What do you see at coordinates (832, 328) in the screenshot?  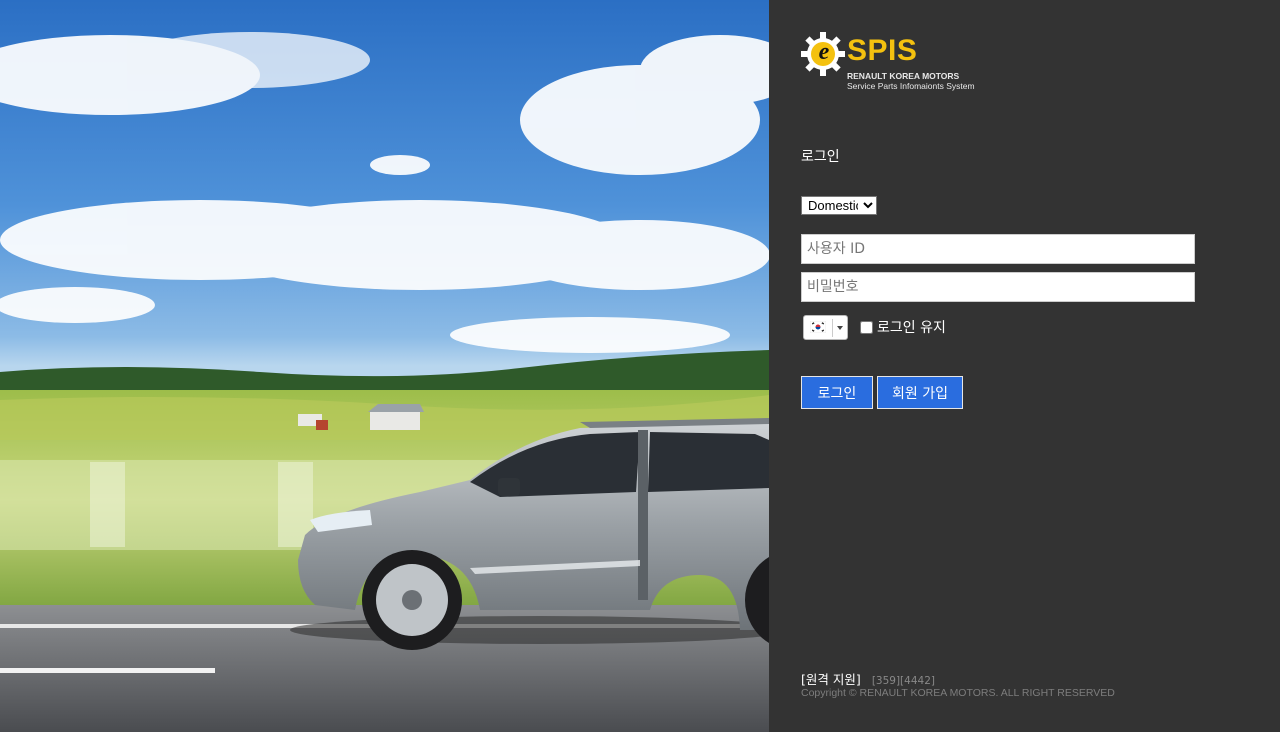 I see `language-divider` at bounding box center [832, 328].